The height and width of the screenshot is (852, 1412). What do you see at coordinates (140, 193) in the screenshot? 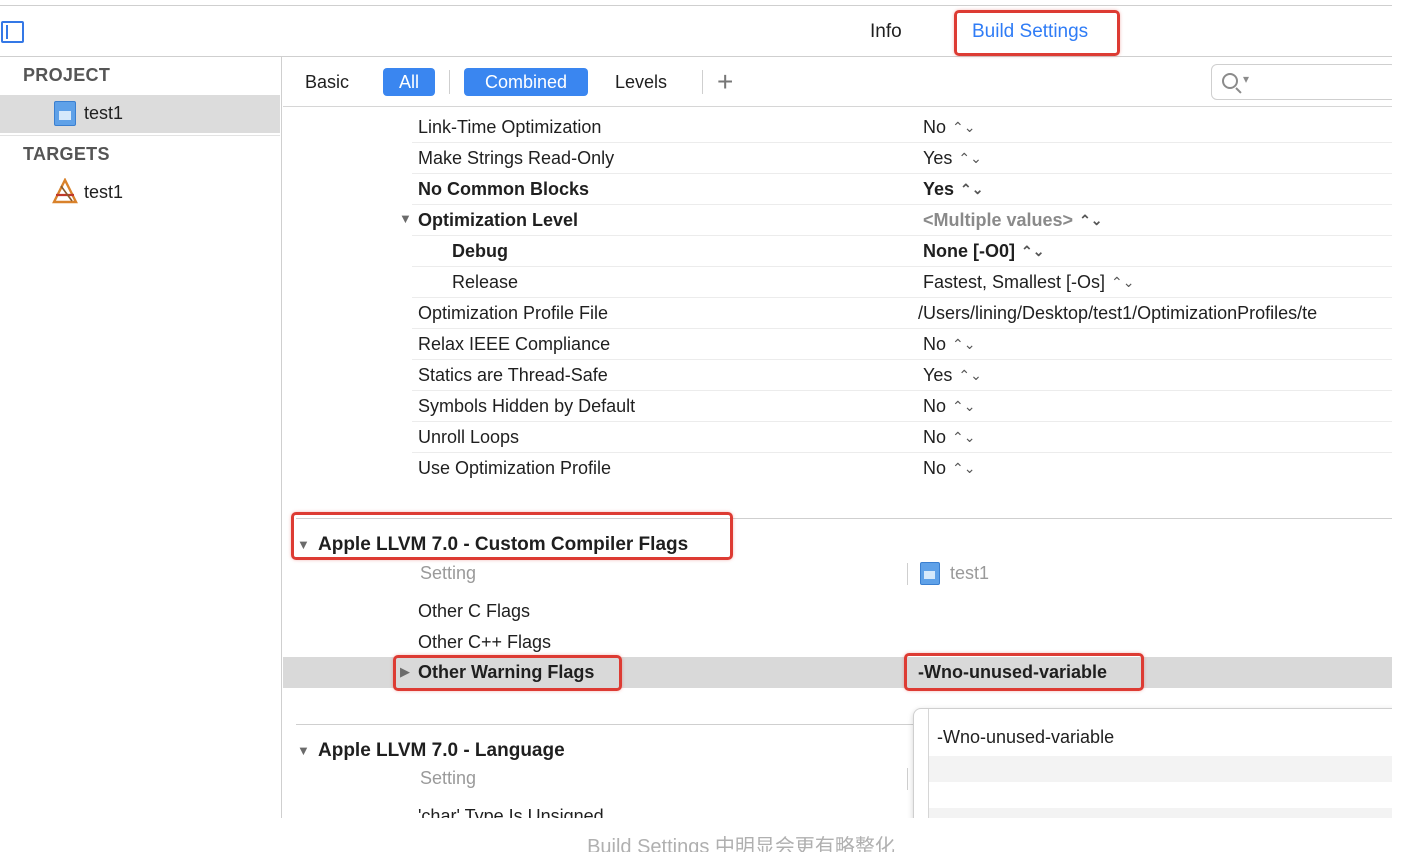
I see `sidebar-item-target: test1` at bounding box center [140, 193].